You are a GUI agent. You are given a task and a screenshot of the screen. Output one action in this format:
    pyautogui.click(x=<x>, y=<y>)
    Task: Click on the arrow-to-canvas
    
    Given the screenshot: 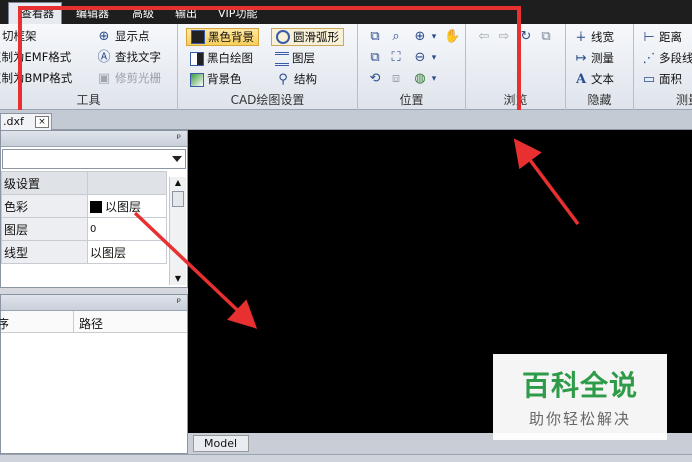 What is the action you would take?
    pyautogui.click(x=195, y=270)
    